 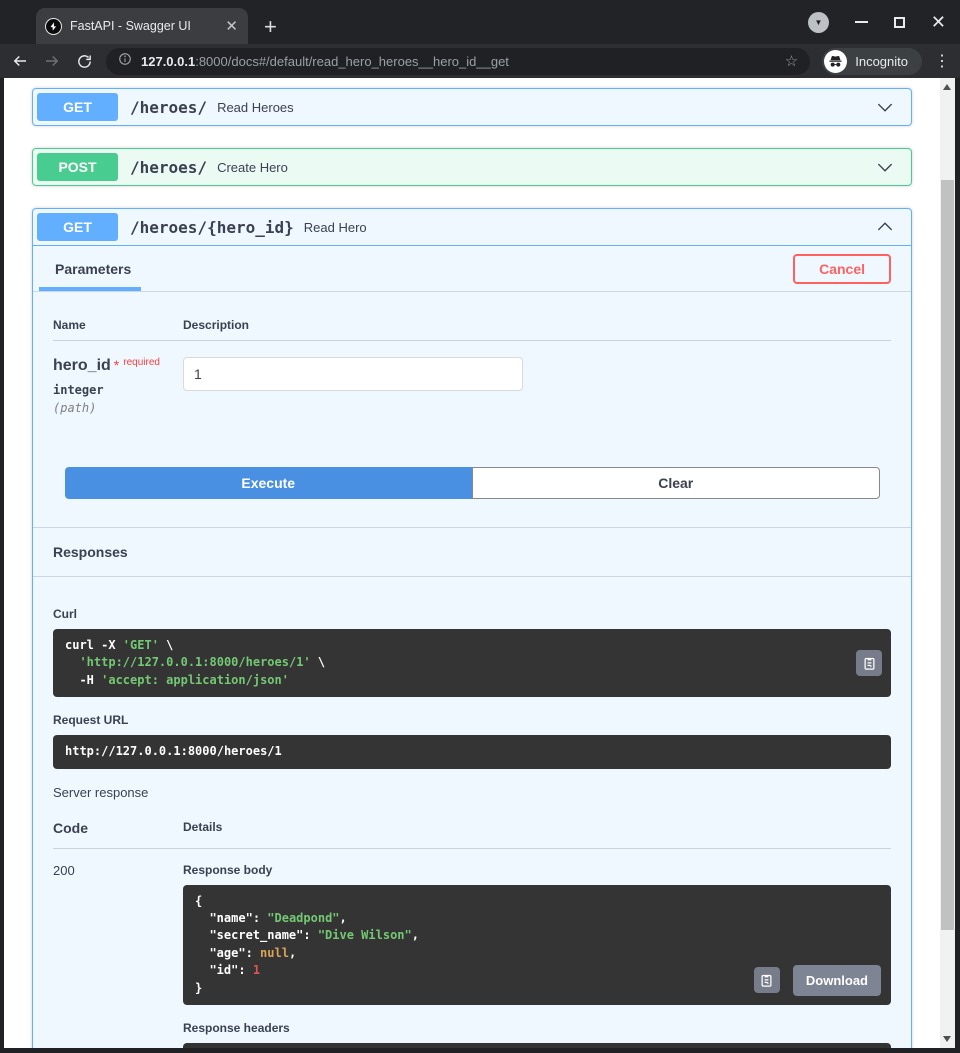 I want to click on download-button: Download, so click(x=836, y=980).